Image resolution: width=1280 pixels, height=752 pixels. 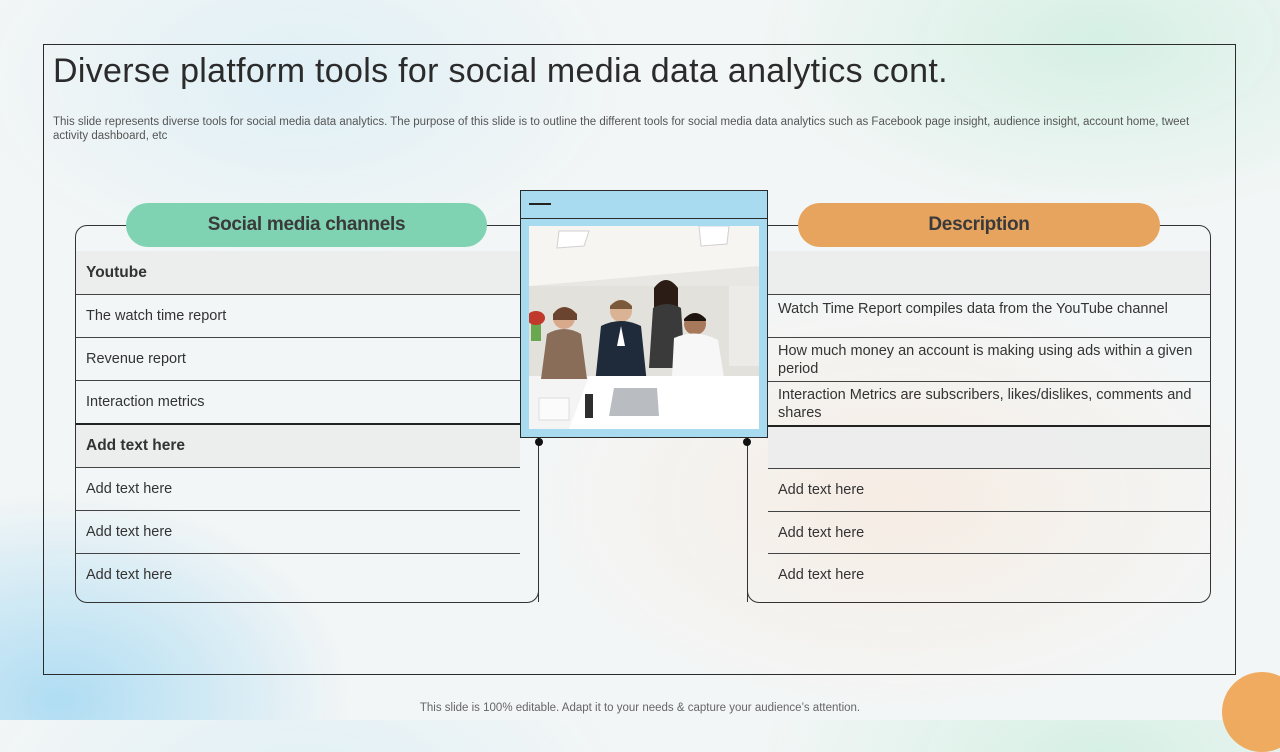 I want to click on description-header-label: Description, so click(x=979, y=224).